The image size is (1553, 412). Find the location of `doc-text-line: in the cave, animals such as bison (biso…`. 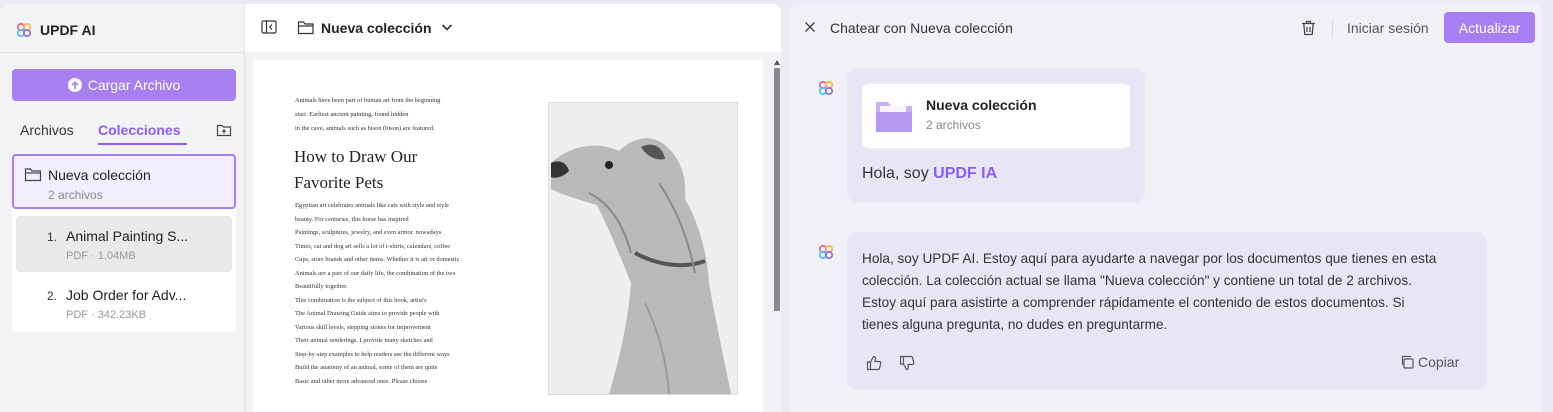

doc-text-line: in the cave, animals such as bison (biso… is located at coordinates (365, 128).